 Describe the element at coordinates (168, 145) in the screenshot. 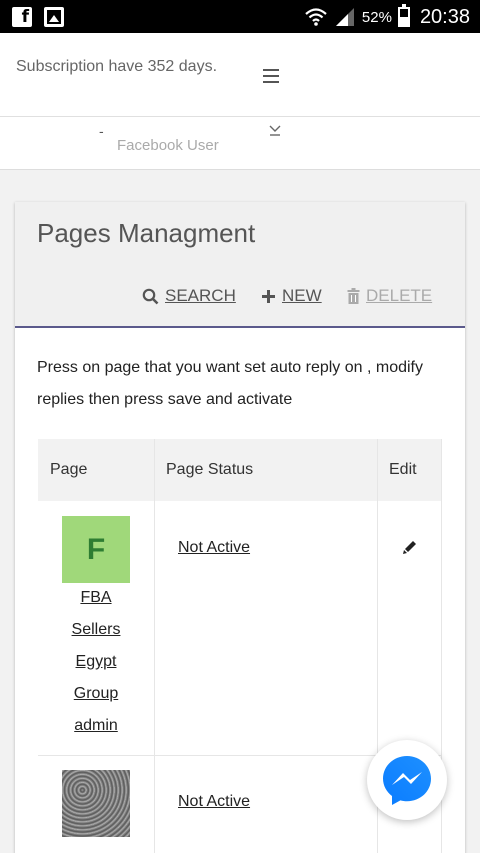

I see `user-name: Facebook User` at that location.